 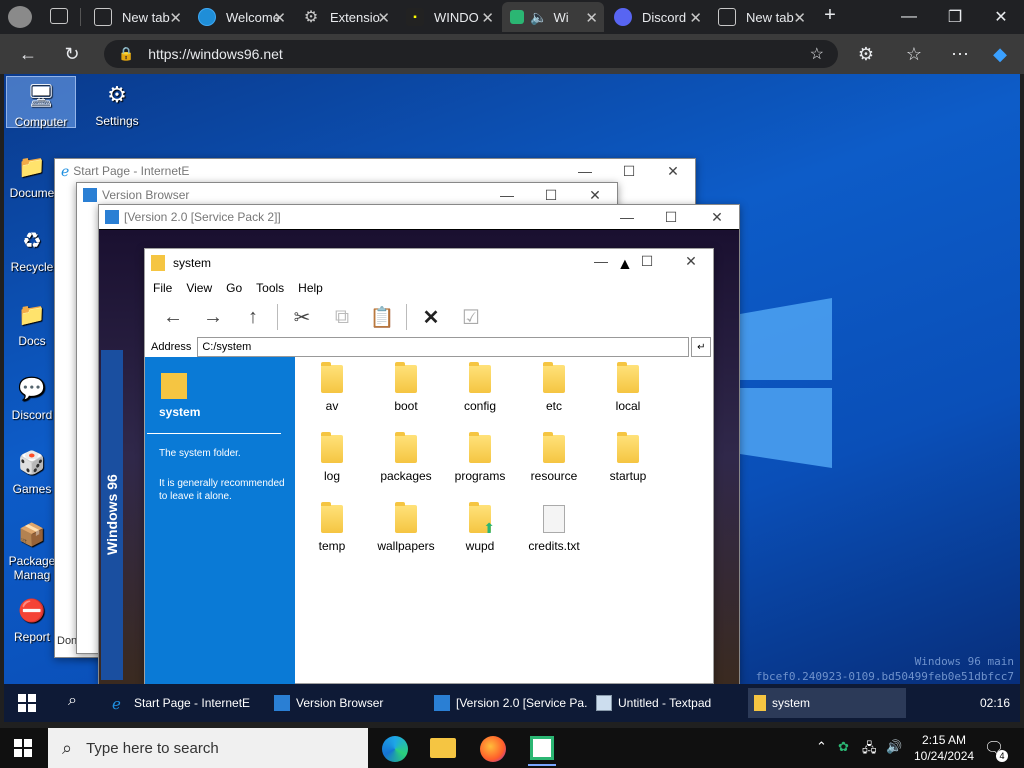 What do you see at coordinates (827, 703) in the screenshot?
I see `taskbar-item-system: system` at bounding box center [827, 703].